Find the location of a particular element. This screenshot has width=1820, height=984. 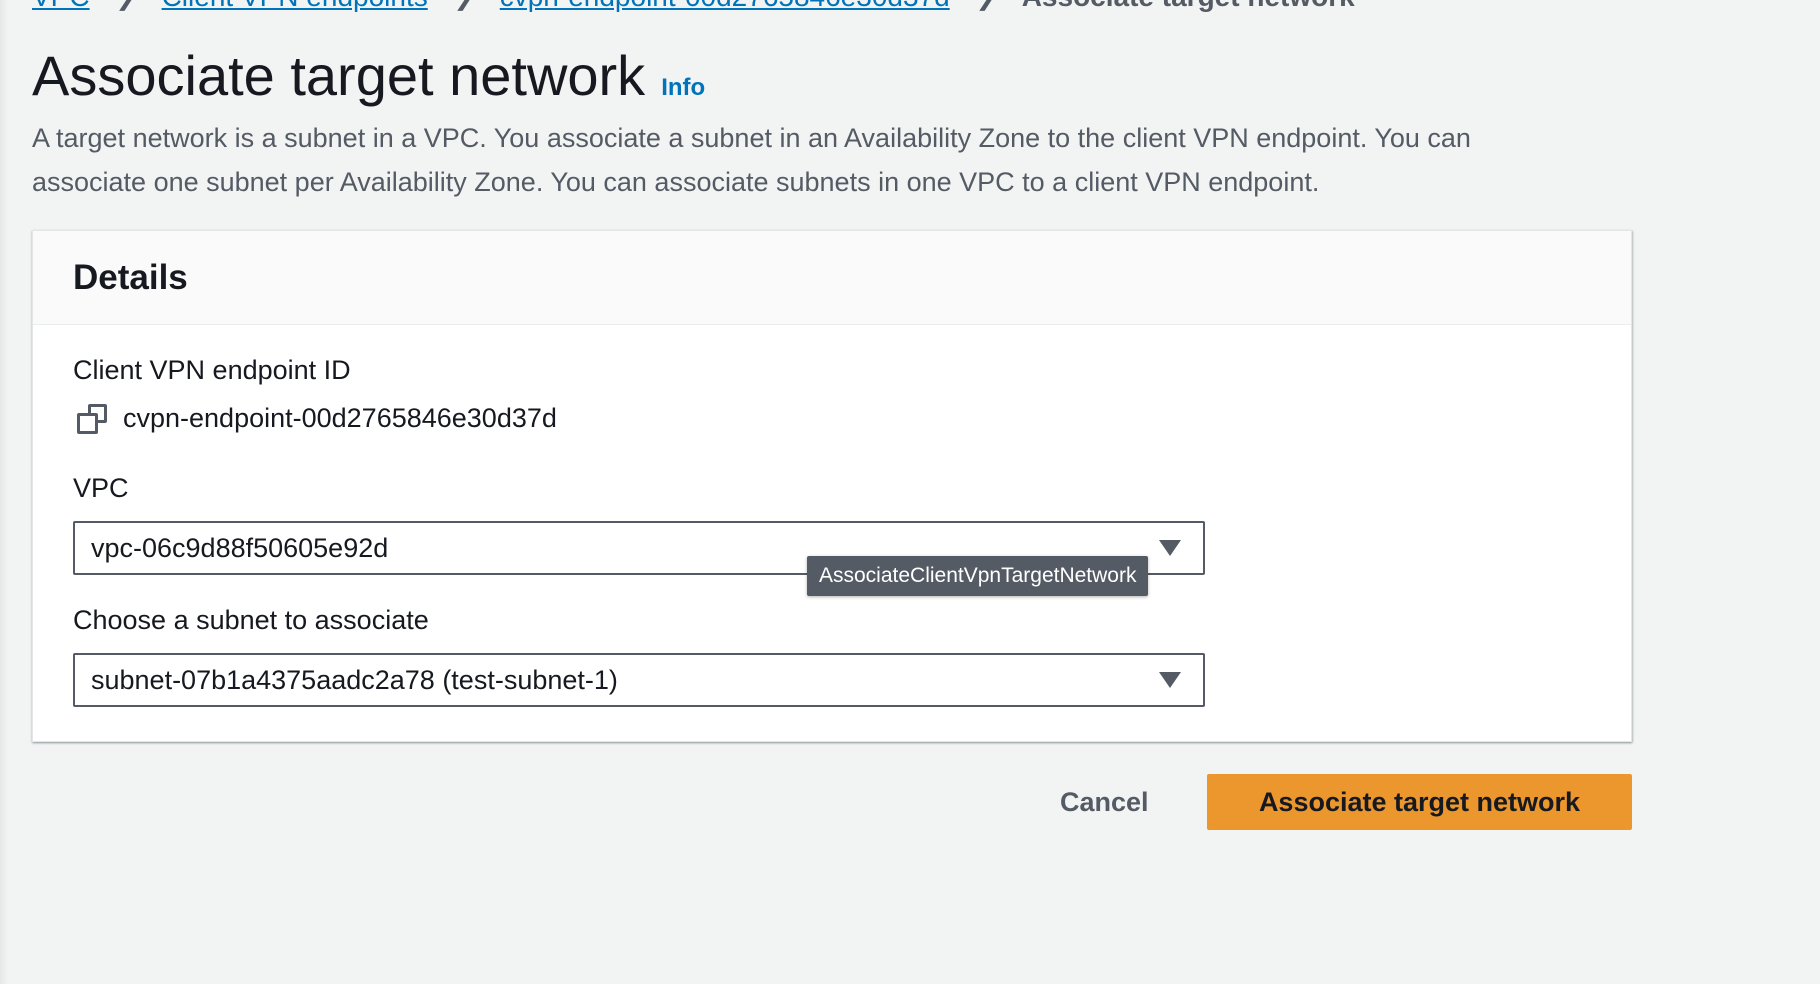

page-title: Associate target network Info is located at coordinates (368, 82).